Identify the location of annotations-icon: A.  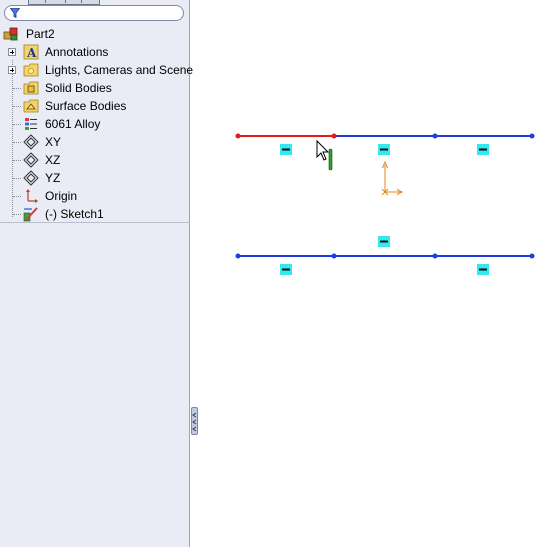
(31, 52).